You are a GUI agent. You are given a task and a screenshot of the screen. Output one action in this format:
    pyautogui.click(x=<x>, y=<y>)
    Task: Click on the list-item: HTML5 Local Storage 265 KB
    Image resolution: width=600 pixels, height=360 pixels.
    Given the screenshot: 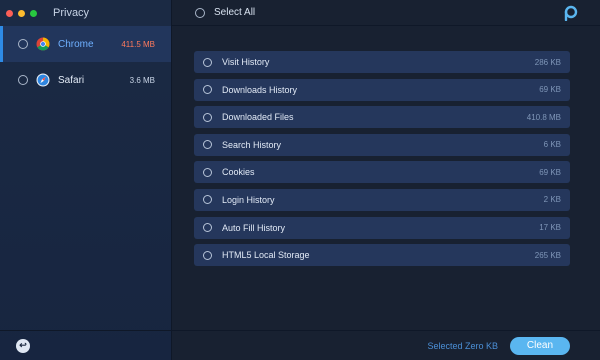 What is the action you would take?
    pyautogui.click(x=382, y=255)
    